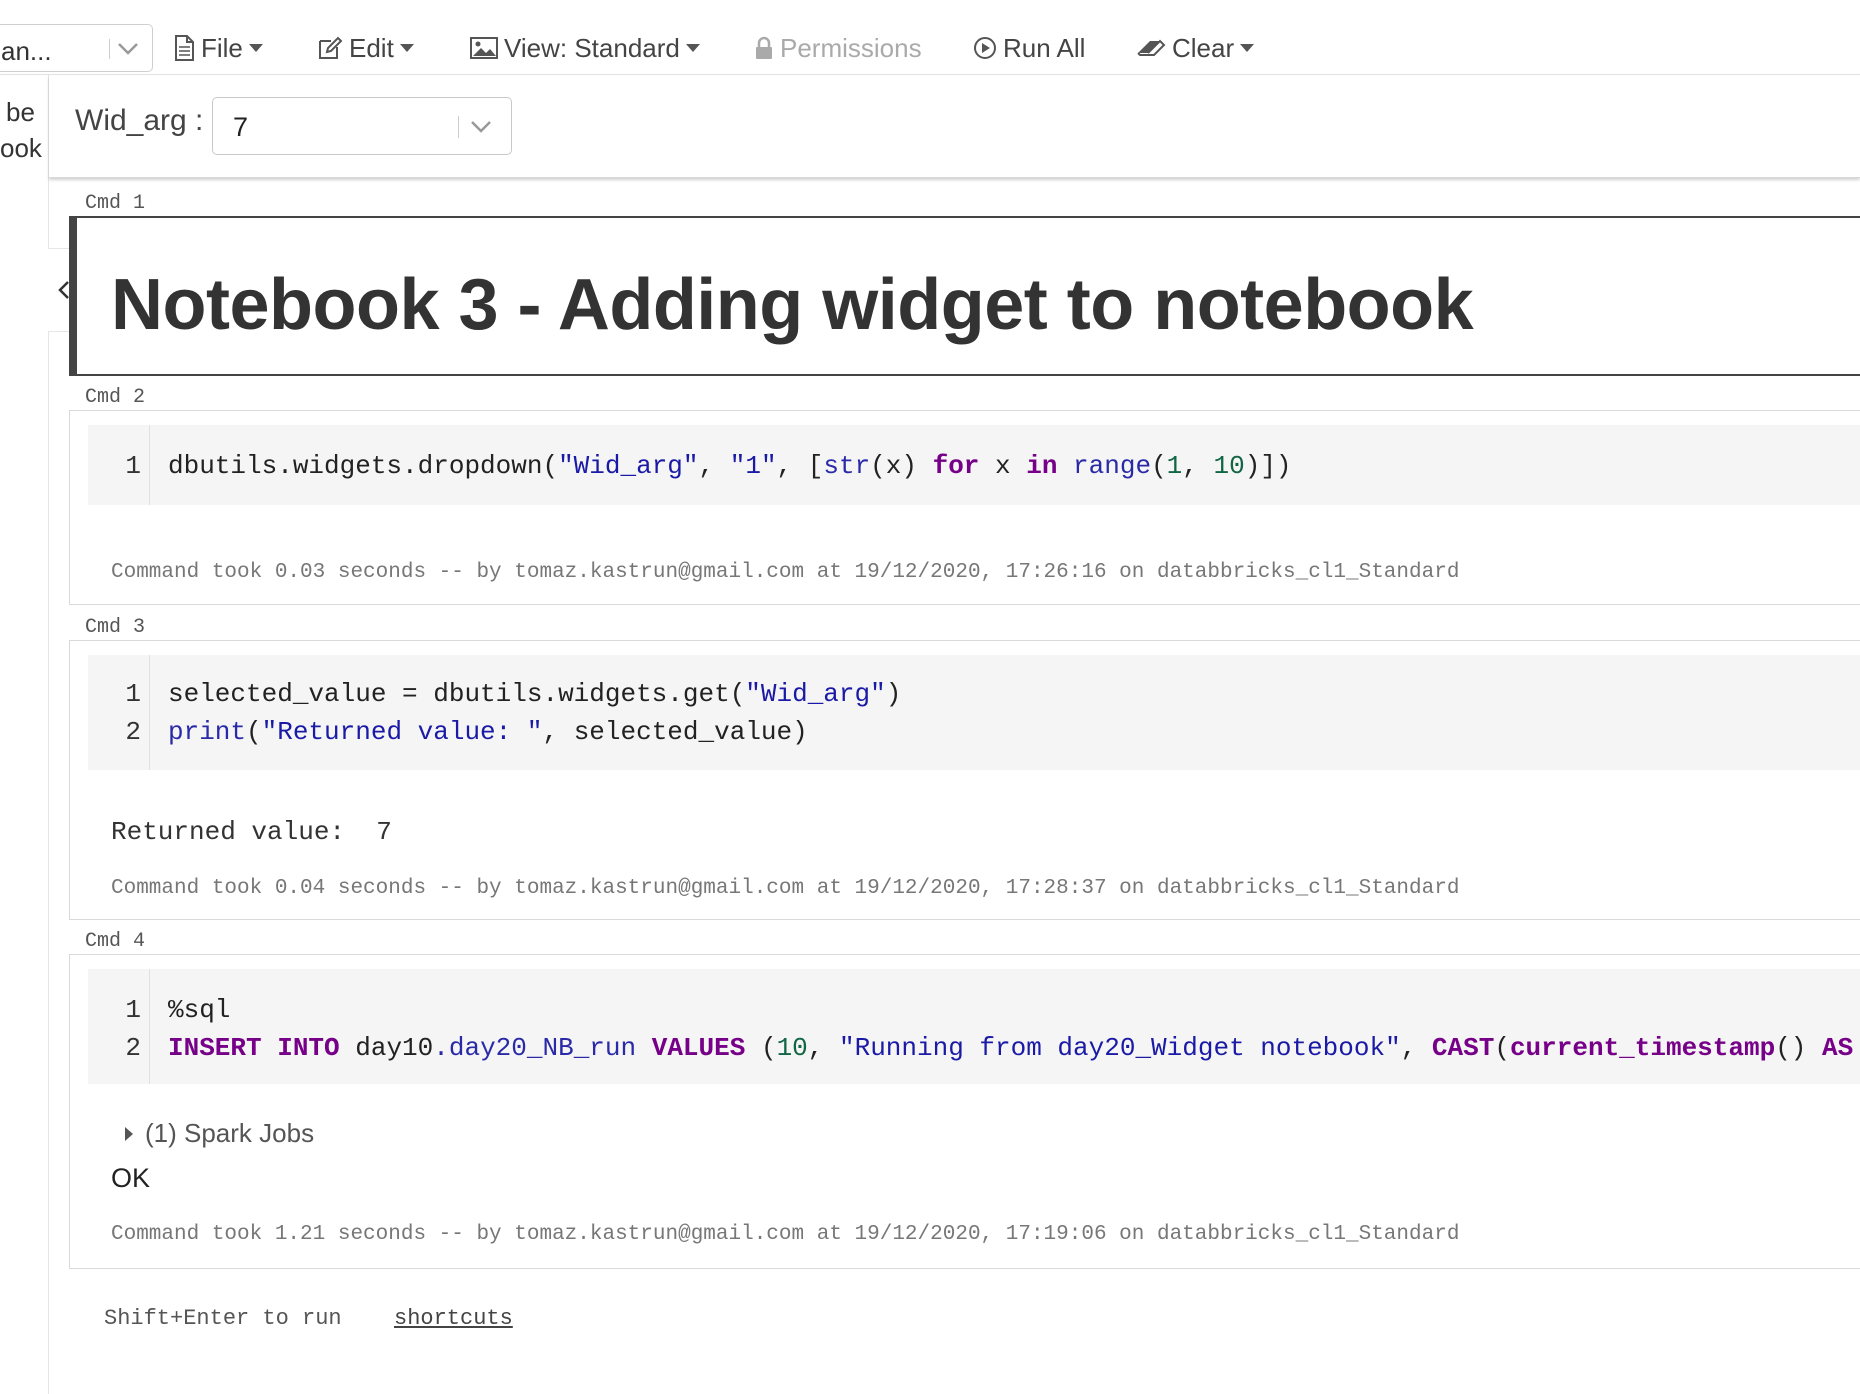  I want to click on spark-jobs-label: (1) Spark Jobs, so click(230, 1133).